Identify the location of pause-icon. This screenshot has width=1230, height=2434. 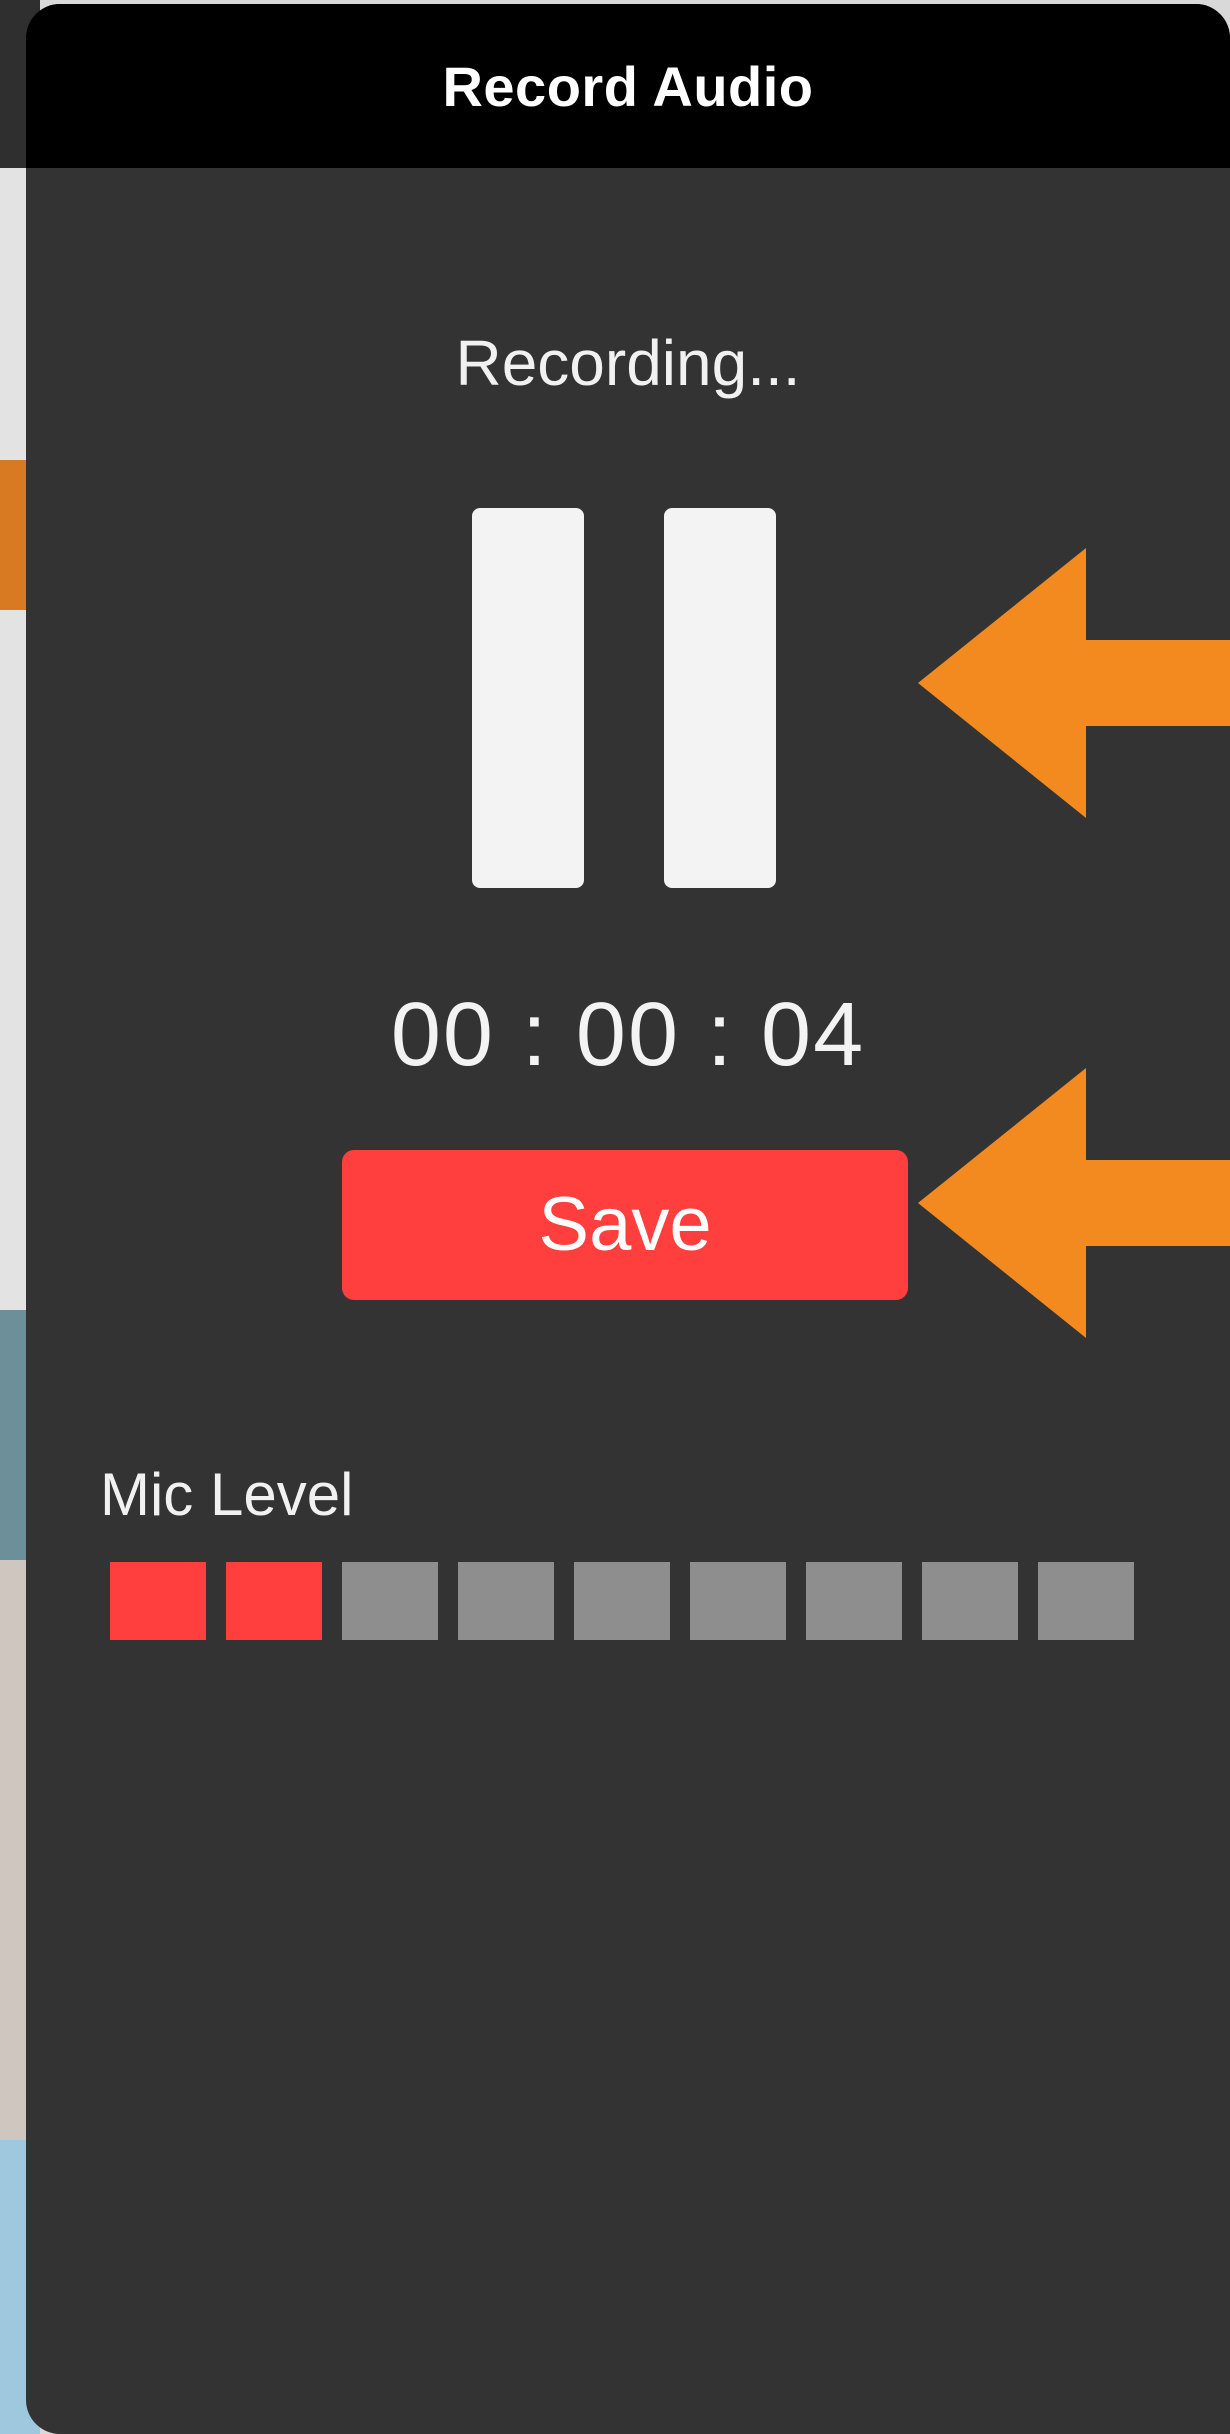
(528, 698).